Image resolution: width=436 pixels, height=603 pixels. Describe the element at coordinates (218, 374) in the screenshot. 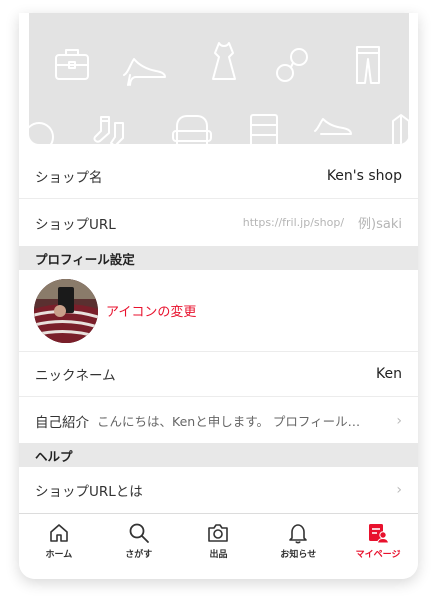

I see `nickname-row: ニックネーム Ken` at that location.